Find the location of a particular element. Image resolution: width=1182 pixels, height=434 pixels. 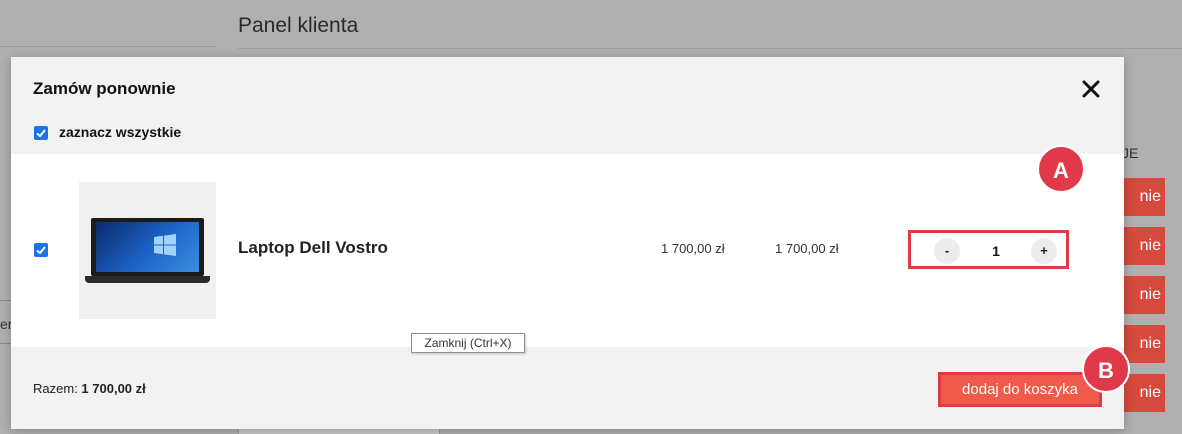

close-button is located at coordinates (1091, 89).